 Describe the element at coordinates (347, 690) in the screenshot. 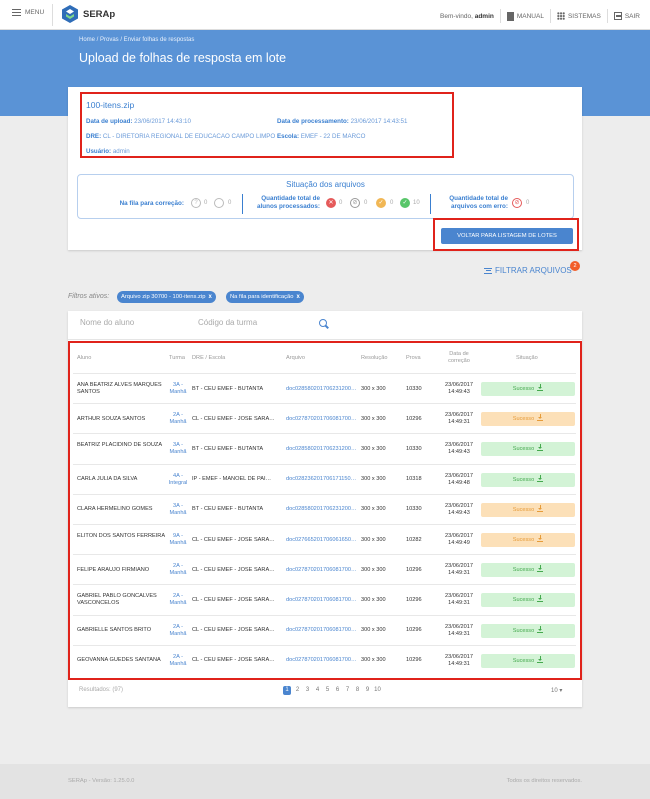

I see `page-7: 7` at that location.